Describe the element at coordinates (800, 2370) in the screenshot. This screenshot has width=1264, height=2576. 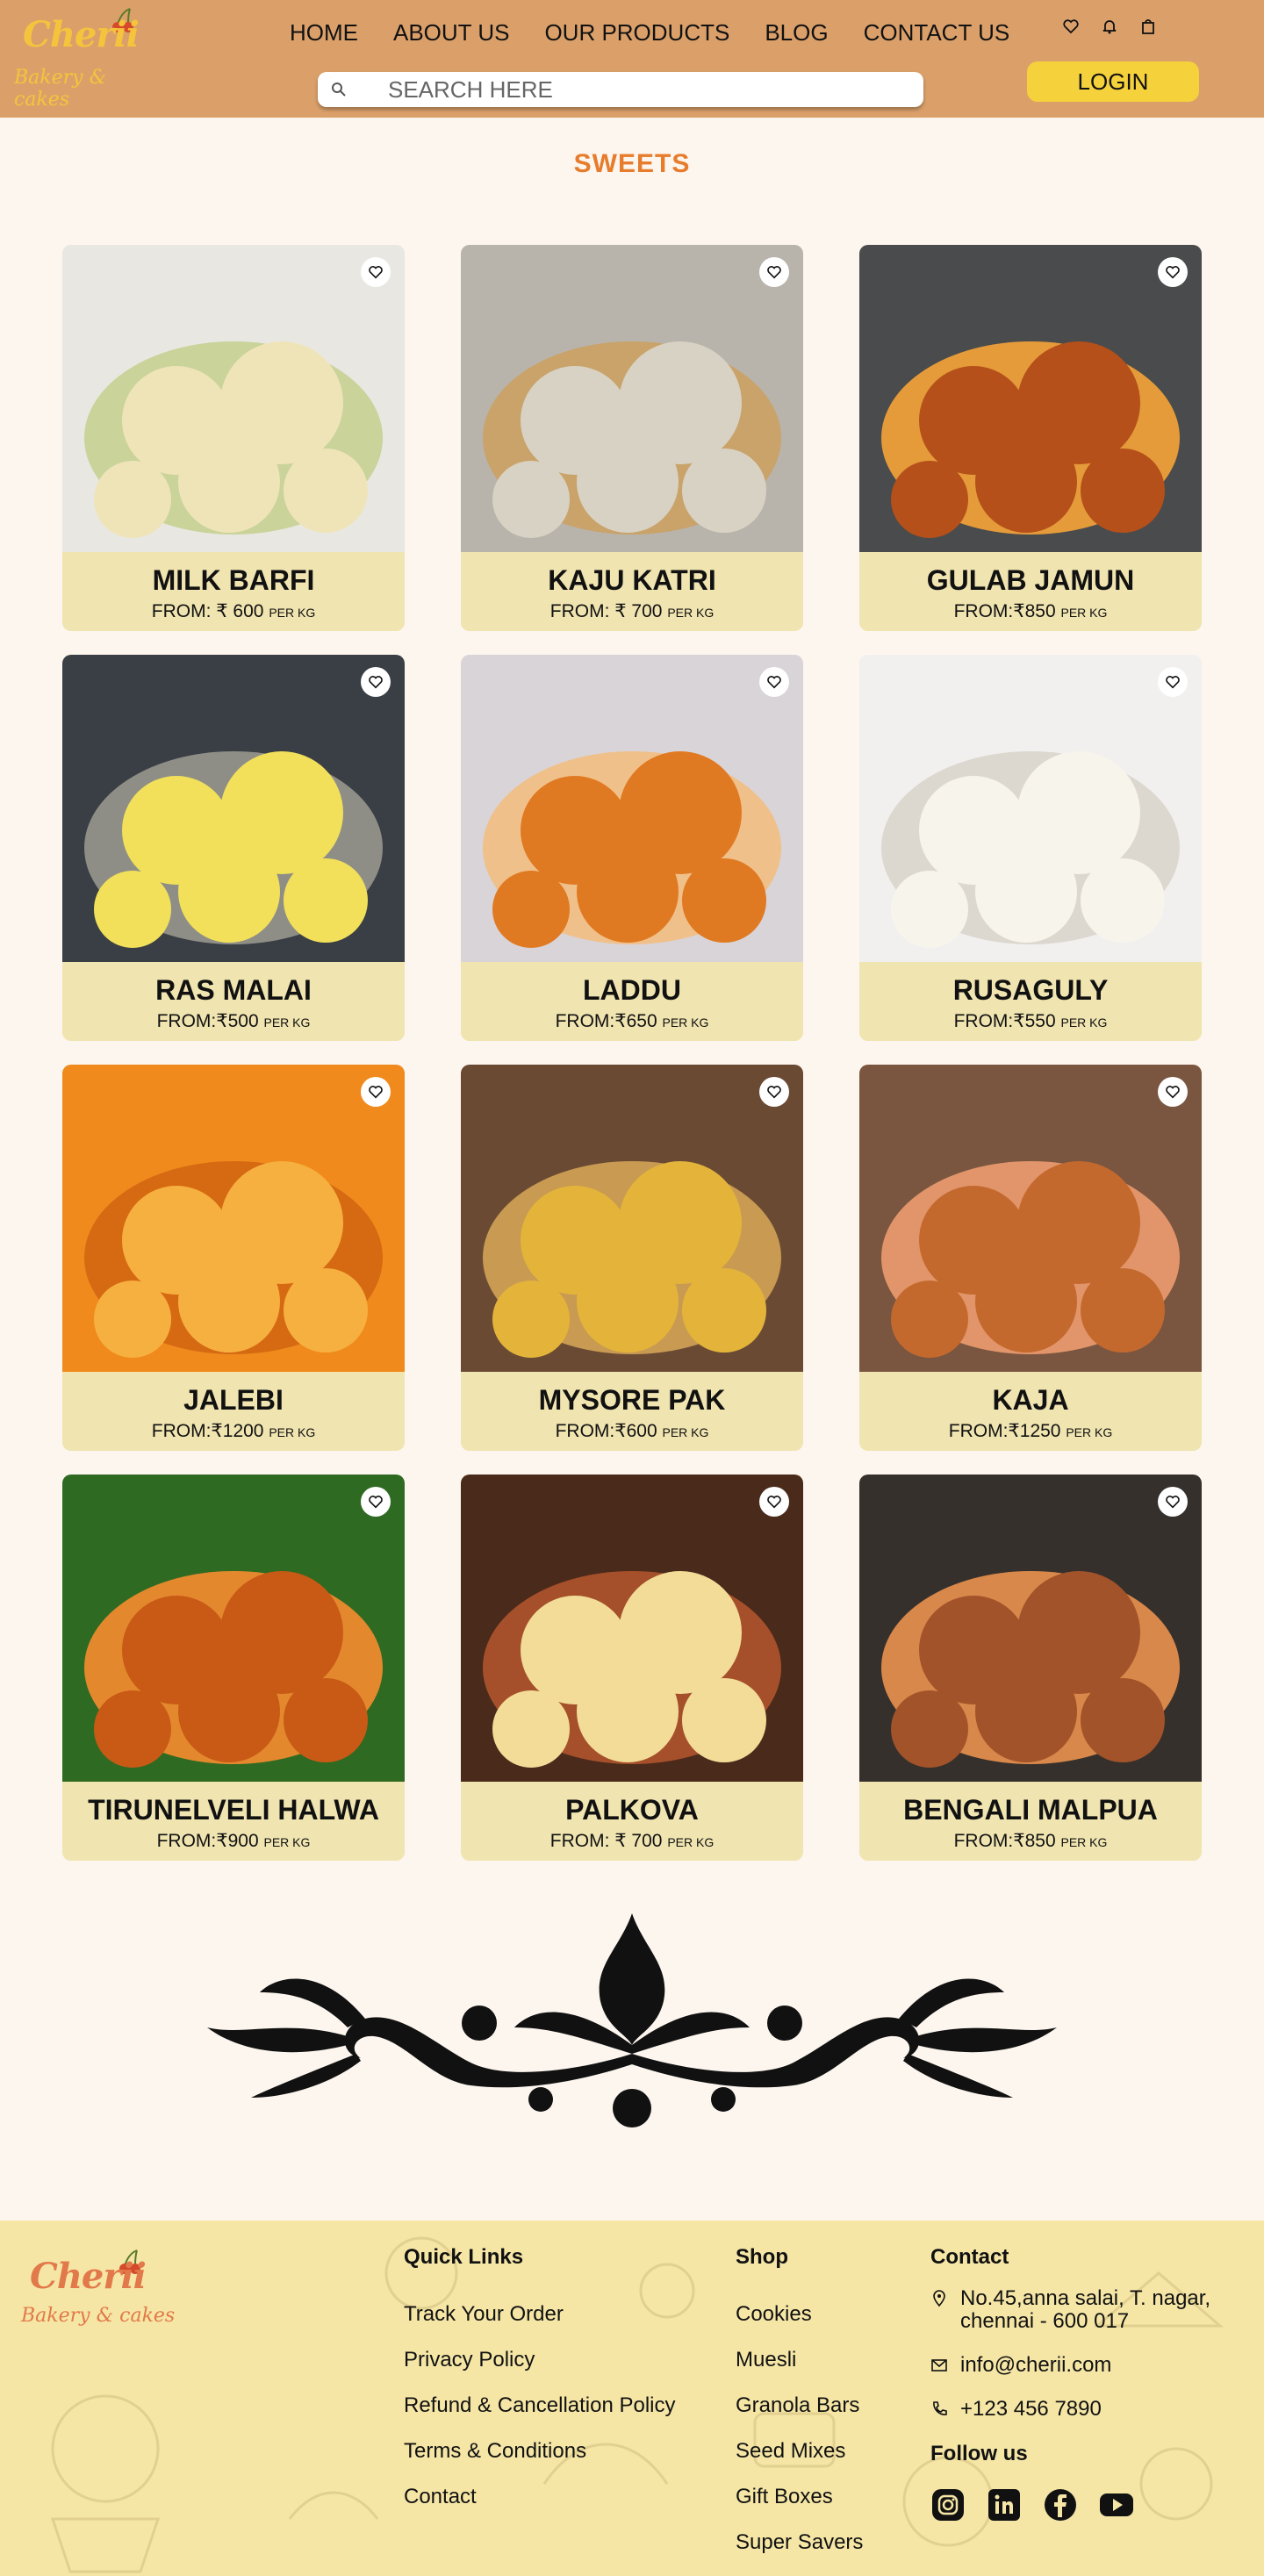
I see `footer-shop-muesli: Muesli` at that location.